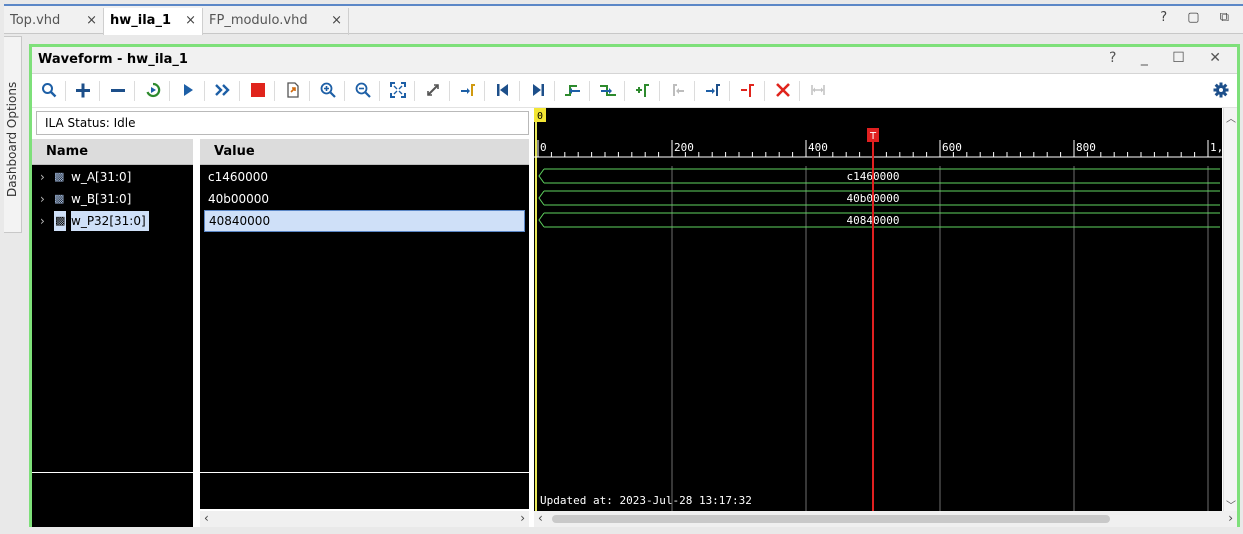 The image size is (1243, 534). What do you see at coordinates (882, 149) in the screenshot?
I see `time-ruler: 0 200 400 600 800 1,0` at bounding box center [882, 149].